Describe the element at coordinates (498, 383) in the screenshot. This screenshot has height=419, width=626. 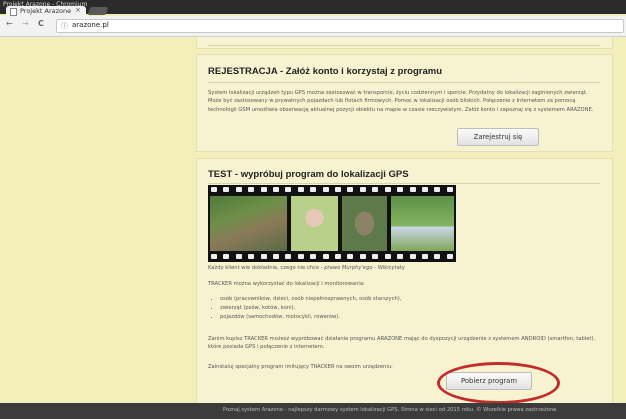
I see `highlight-circle` at that location.